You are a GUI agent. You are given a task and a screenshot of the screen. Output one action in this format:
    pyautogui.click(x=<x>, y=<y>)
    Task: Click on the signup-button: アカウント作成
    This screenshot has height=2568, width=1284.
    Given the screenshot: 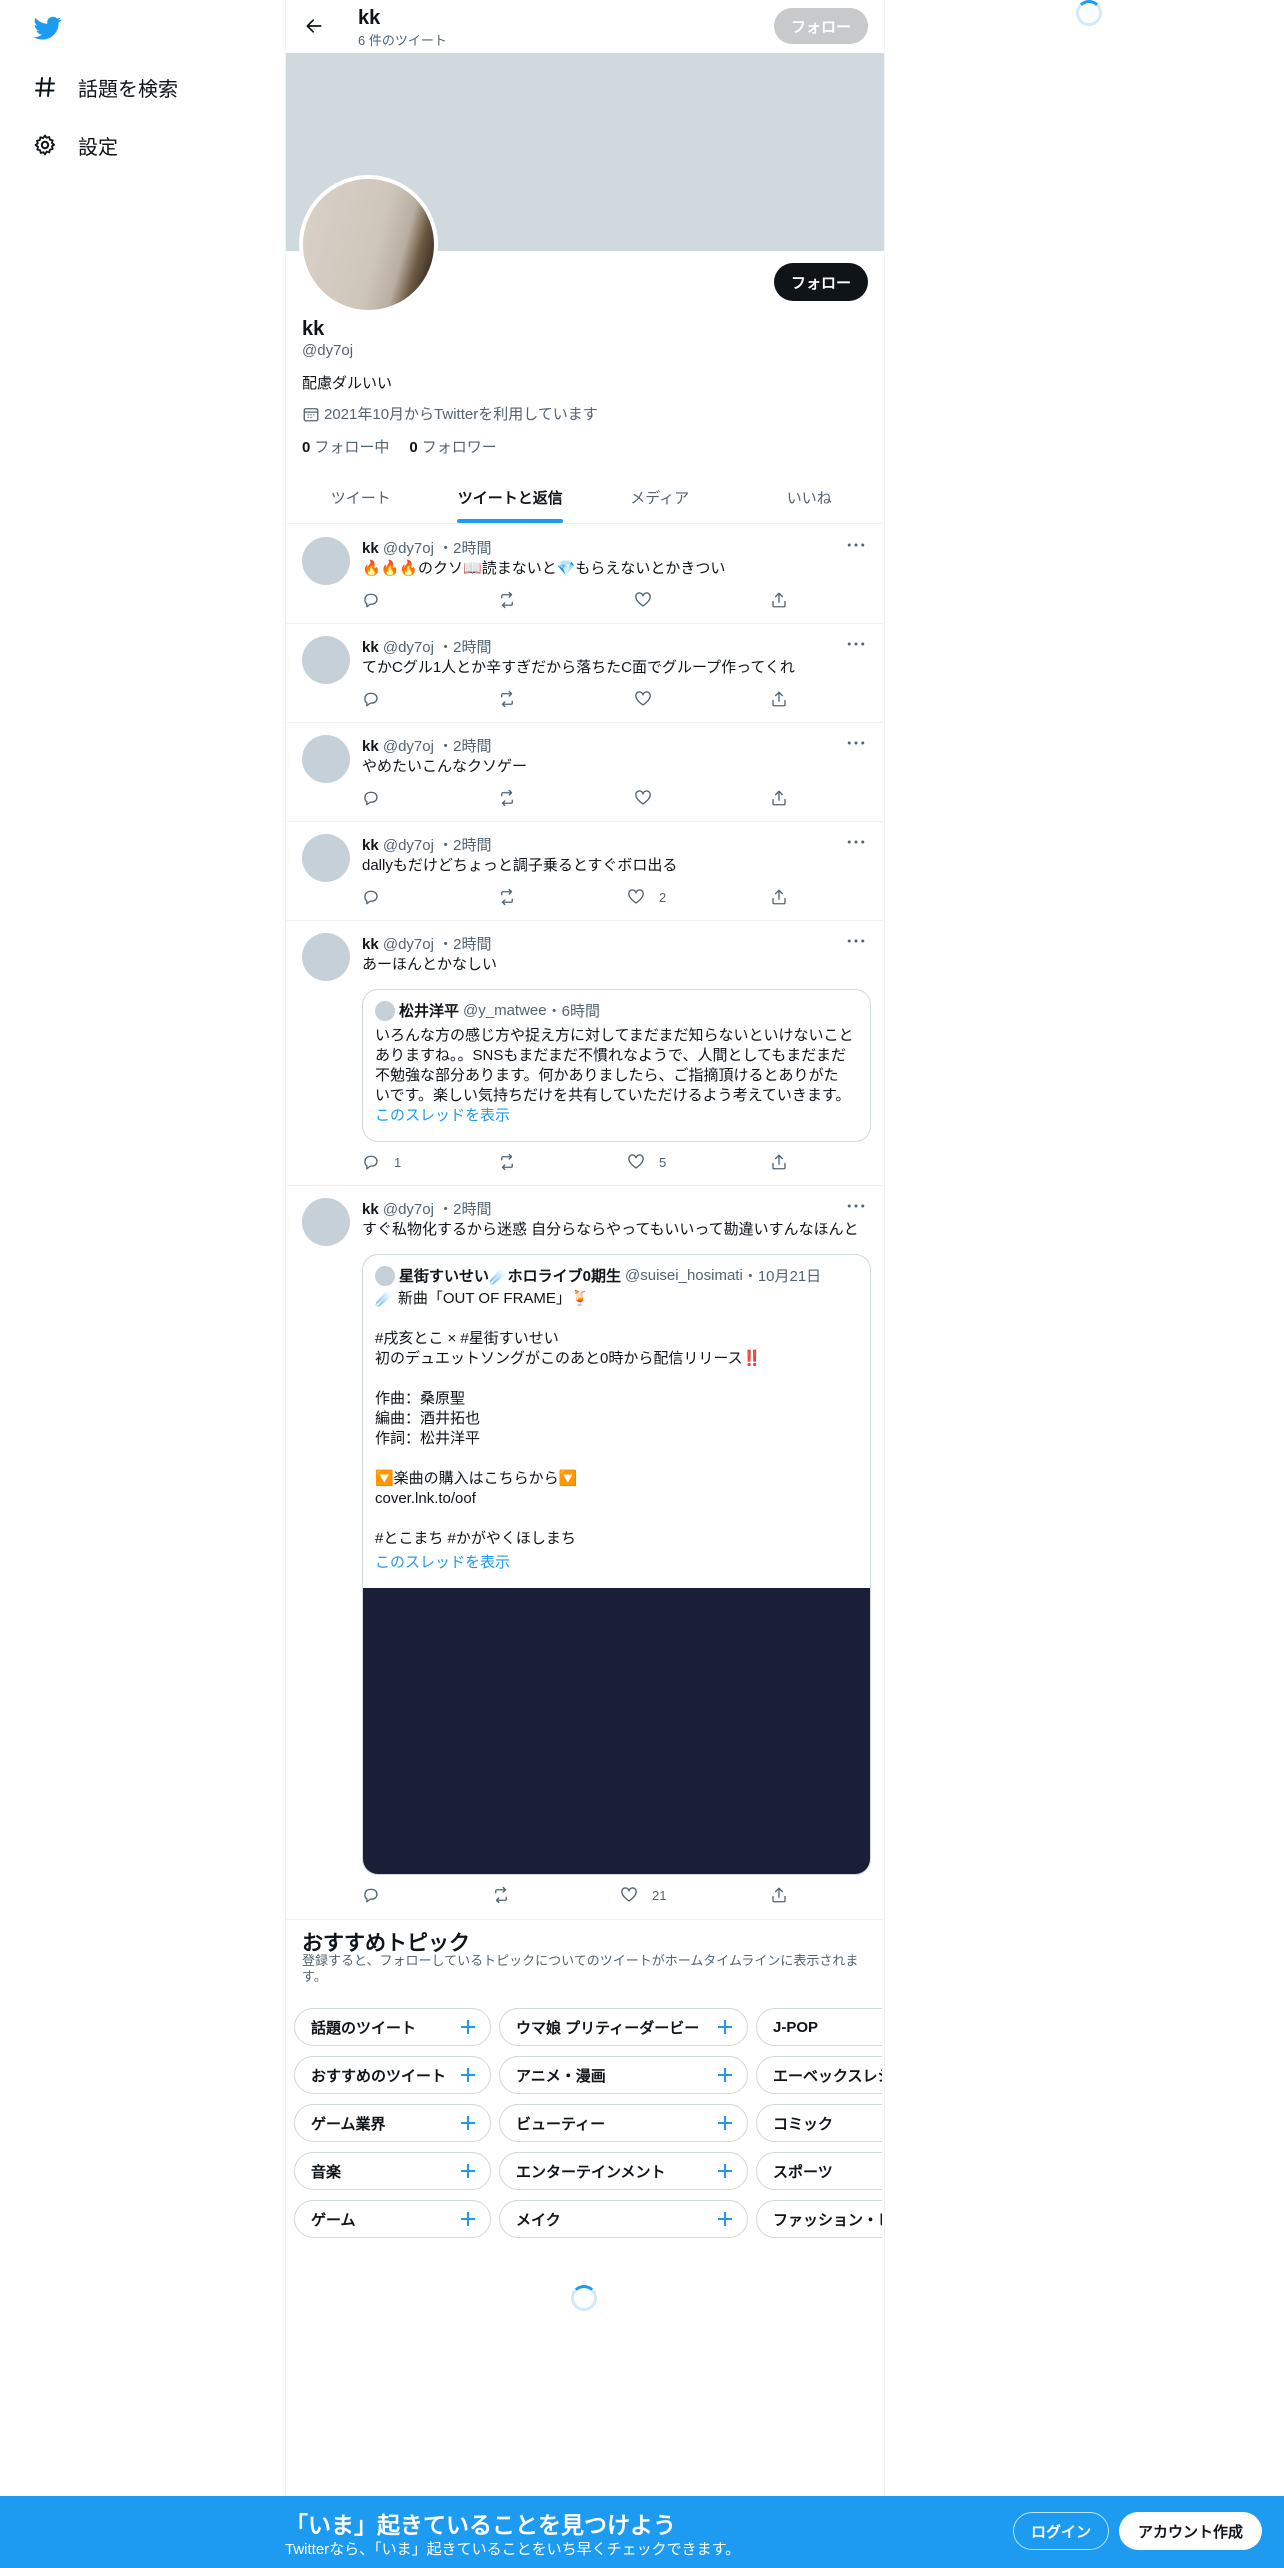 What is the action you would take?
    pyautogui.click(x=1190, y=2531)
    